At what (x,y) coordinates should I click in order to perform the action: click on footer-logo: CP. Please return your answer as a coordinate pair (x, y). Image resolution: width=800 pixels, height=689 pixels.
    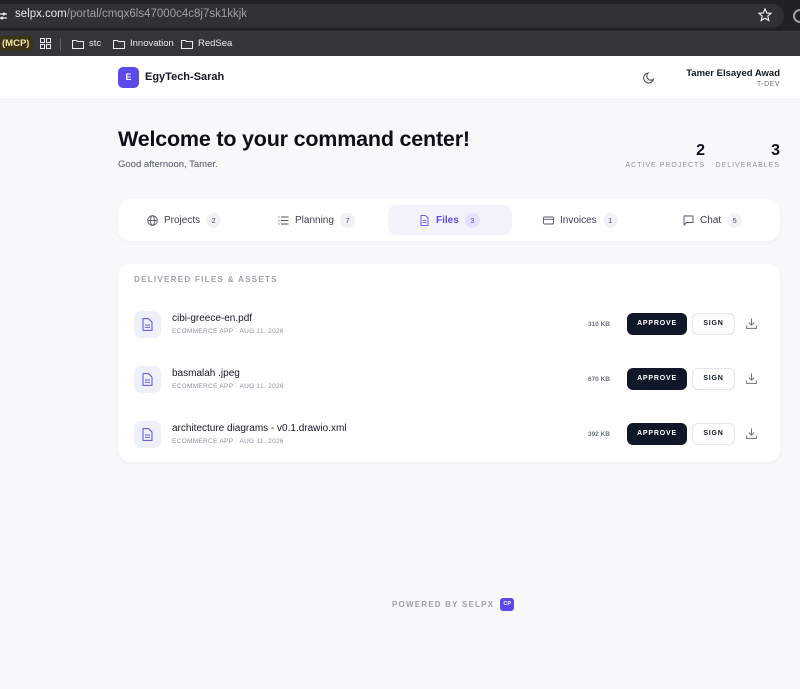
    Looking at the image, I should click on (507, 604).